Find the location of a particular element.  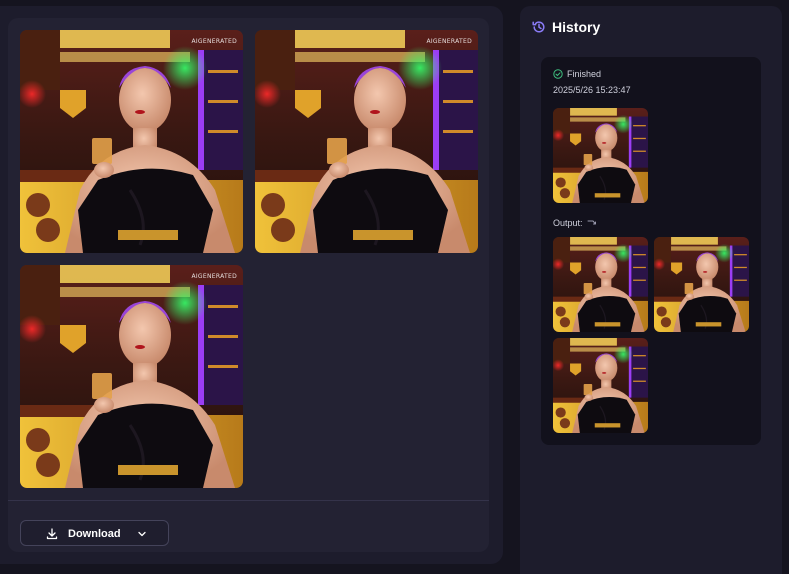

output-label: Output: is located at coordinates (575, 223).